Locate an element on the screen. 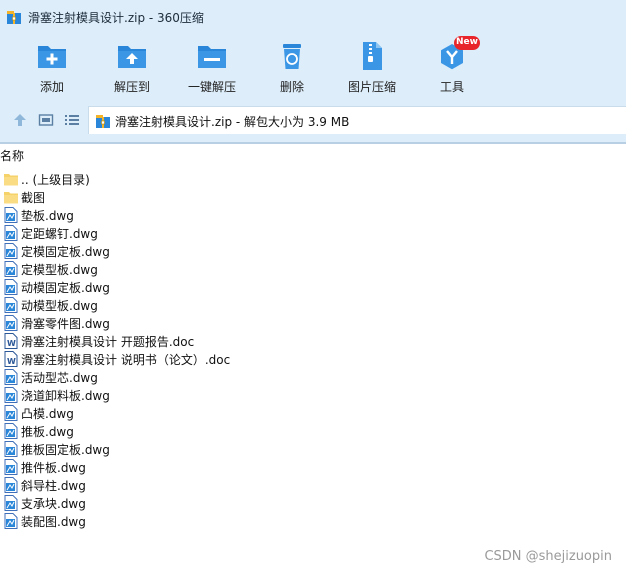 This screenshot has width=626, height=577. new-badge: New is located at coordinates (467, 42).